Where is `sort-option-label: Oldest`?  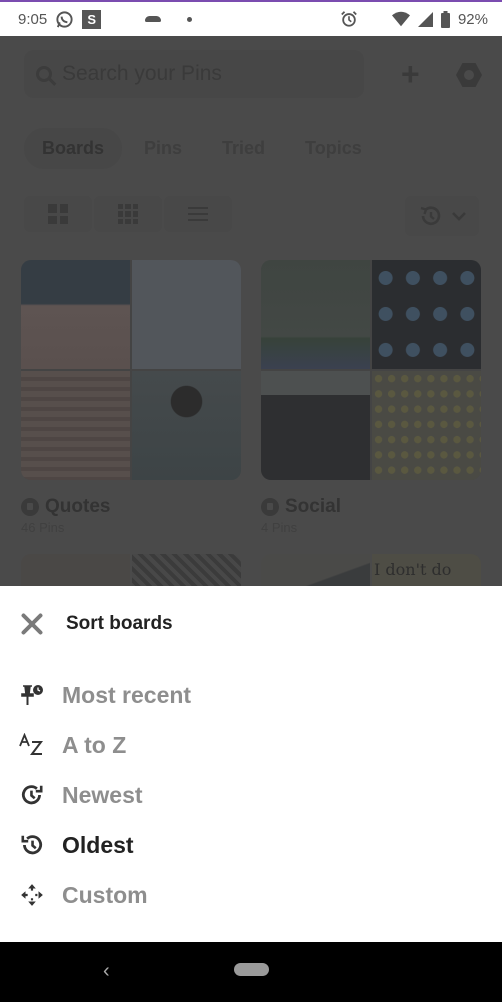 sort-option-label: Oldest is located at coordinates (98, 844).